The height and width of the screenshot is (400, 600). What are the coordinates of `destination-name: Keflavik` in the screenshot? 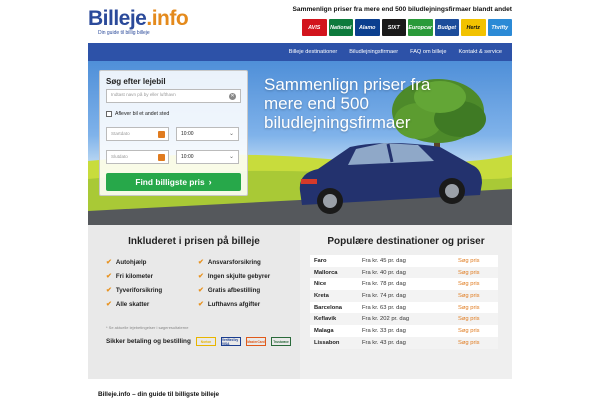 It's located at (325, 319).